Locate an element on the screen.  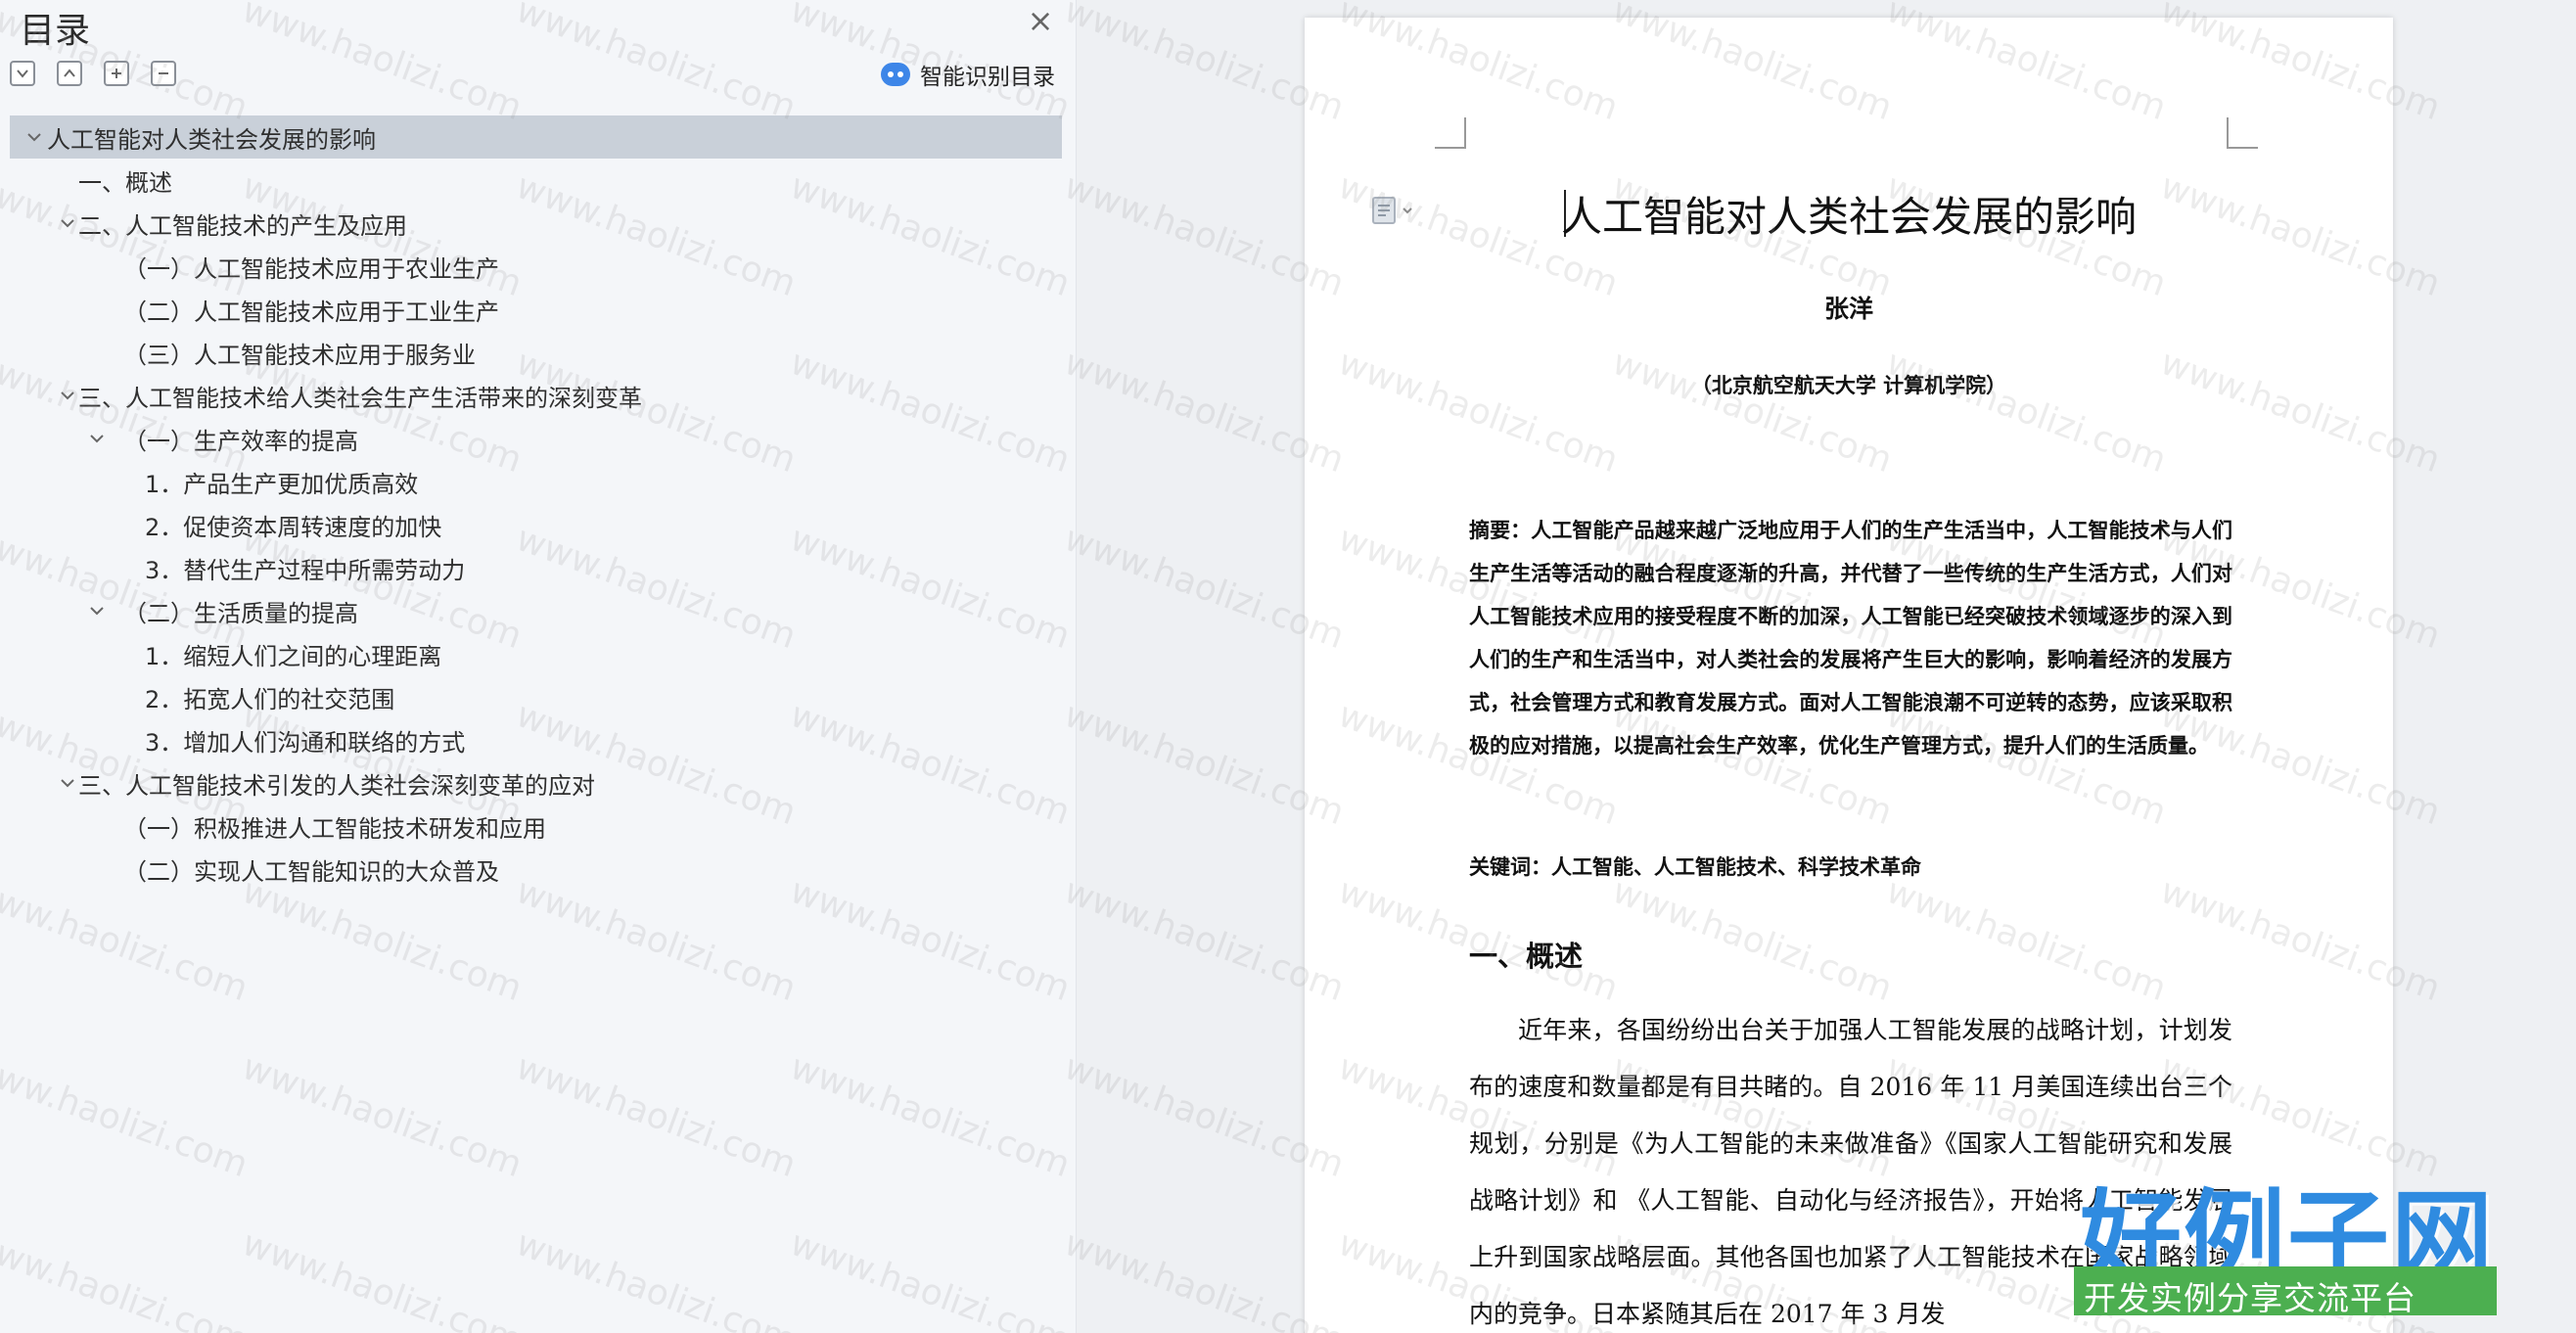
toc-item-label: 3．增加人们沟通和联络的方式 is located at coordinates (305, 742).